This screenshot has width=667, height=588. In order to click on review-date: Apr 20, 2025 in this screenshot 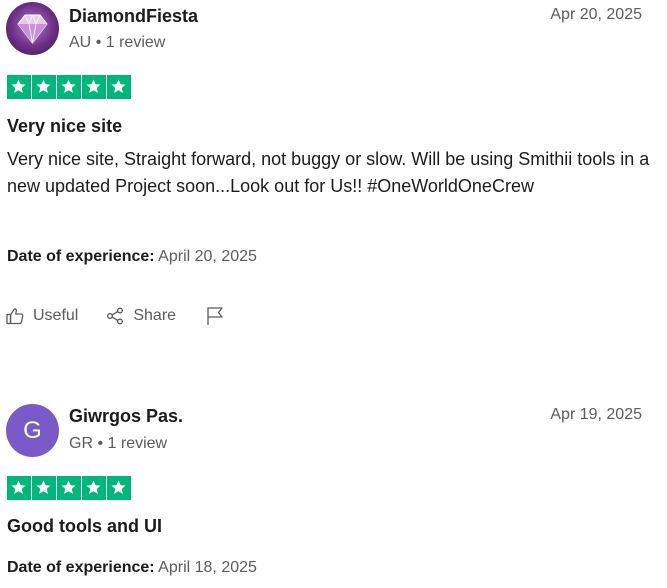, I will do `click(596, 14)`.